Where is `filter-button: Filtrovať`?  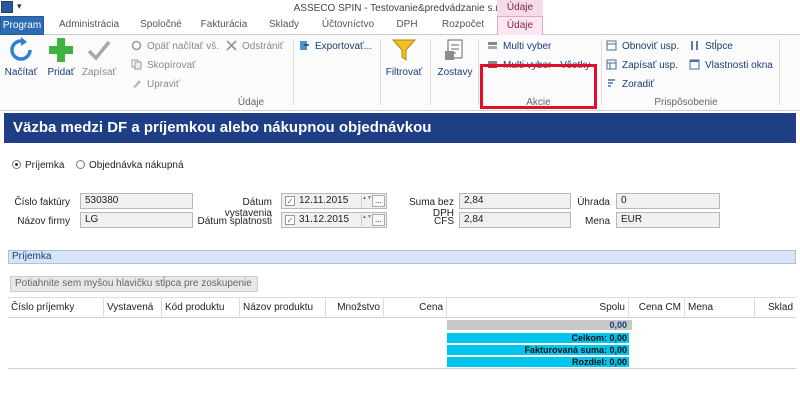
filter-button: Filtrovať is located at coordinates (404, 57).